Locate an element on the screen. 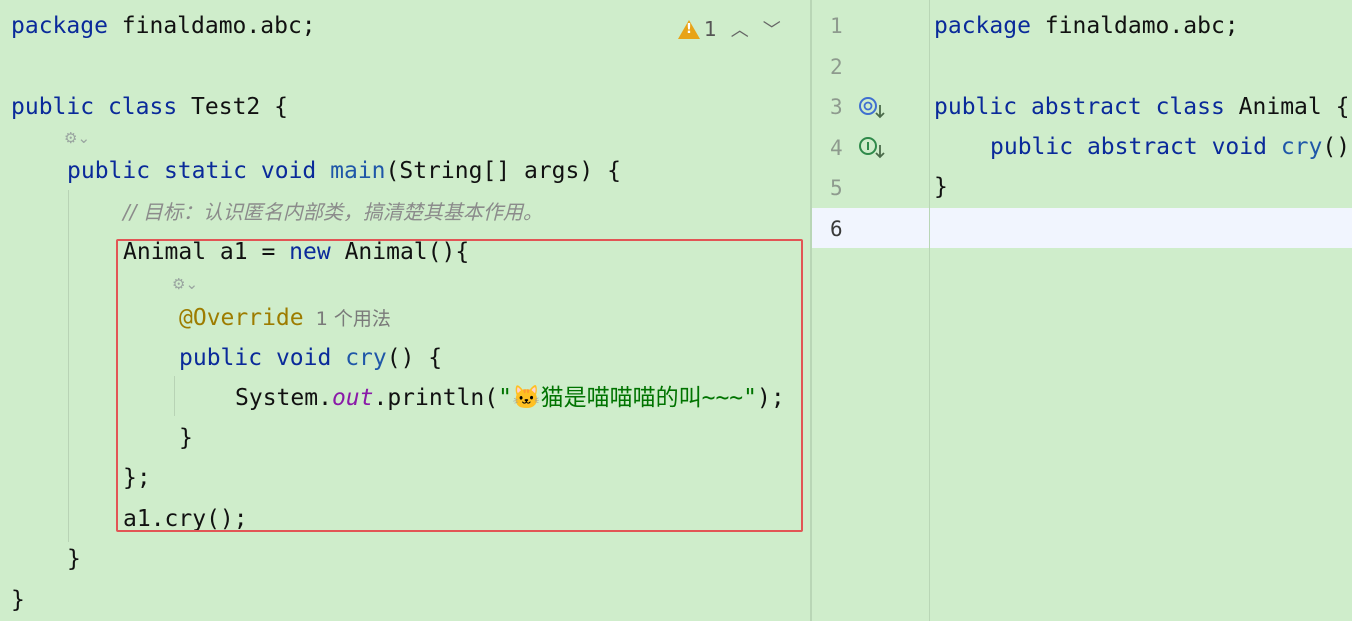  code-token: Test2 { is located at coordinates (239, 107).